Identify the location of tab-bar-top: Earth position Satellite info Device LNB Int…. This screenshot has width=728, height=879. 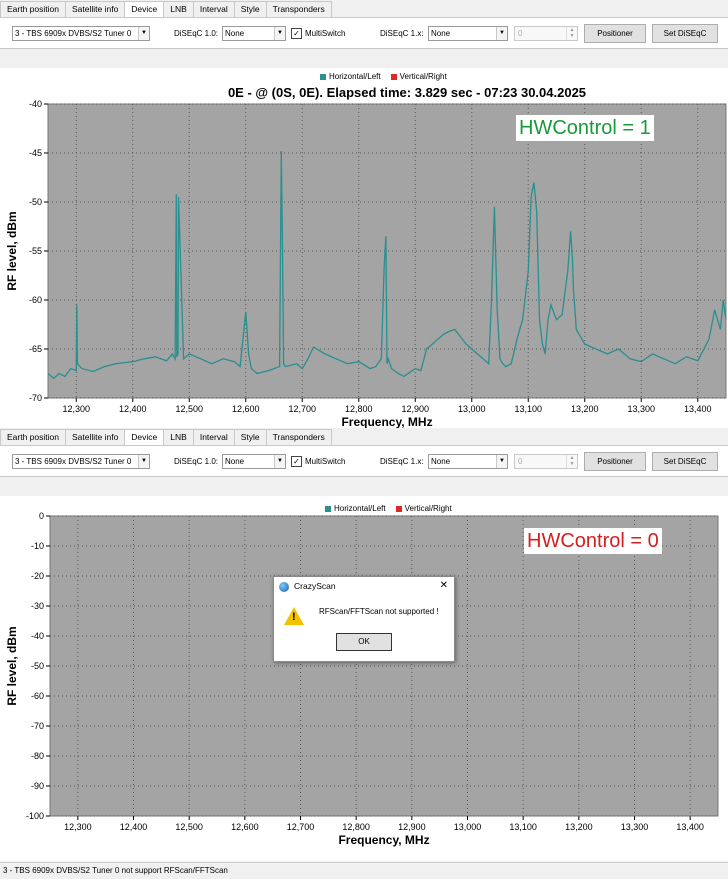
(166, 9).